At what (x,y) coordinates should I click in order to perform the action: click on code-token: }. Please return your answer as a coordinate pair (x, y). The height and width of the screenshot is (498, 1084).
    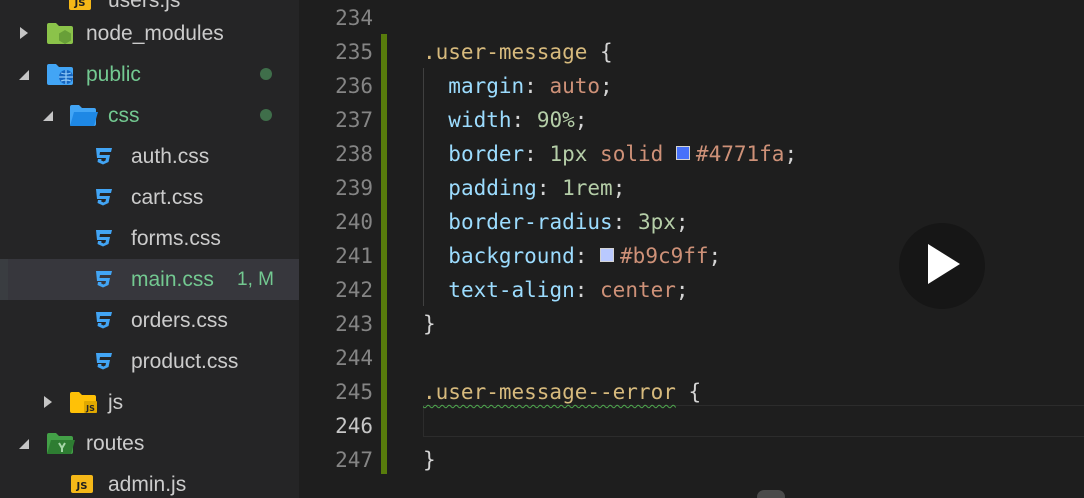
    Looking at the image, I should click on (429, 460).